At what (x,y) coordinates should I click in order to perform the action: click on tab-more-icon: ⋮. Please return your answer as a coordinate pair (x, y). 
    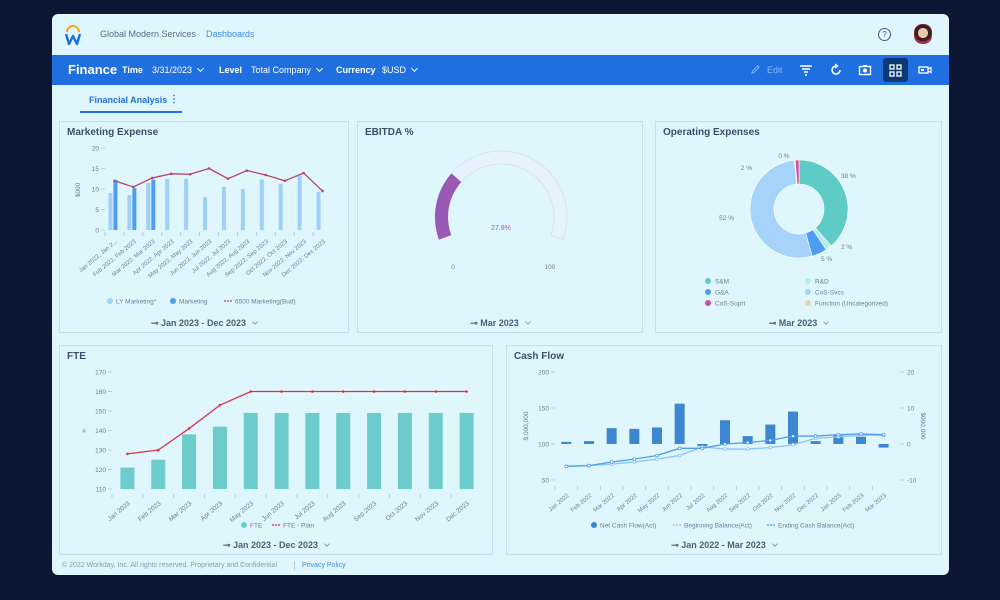
    Looking at the image, I should click on (174, 99).